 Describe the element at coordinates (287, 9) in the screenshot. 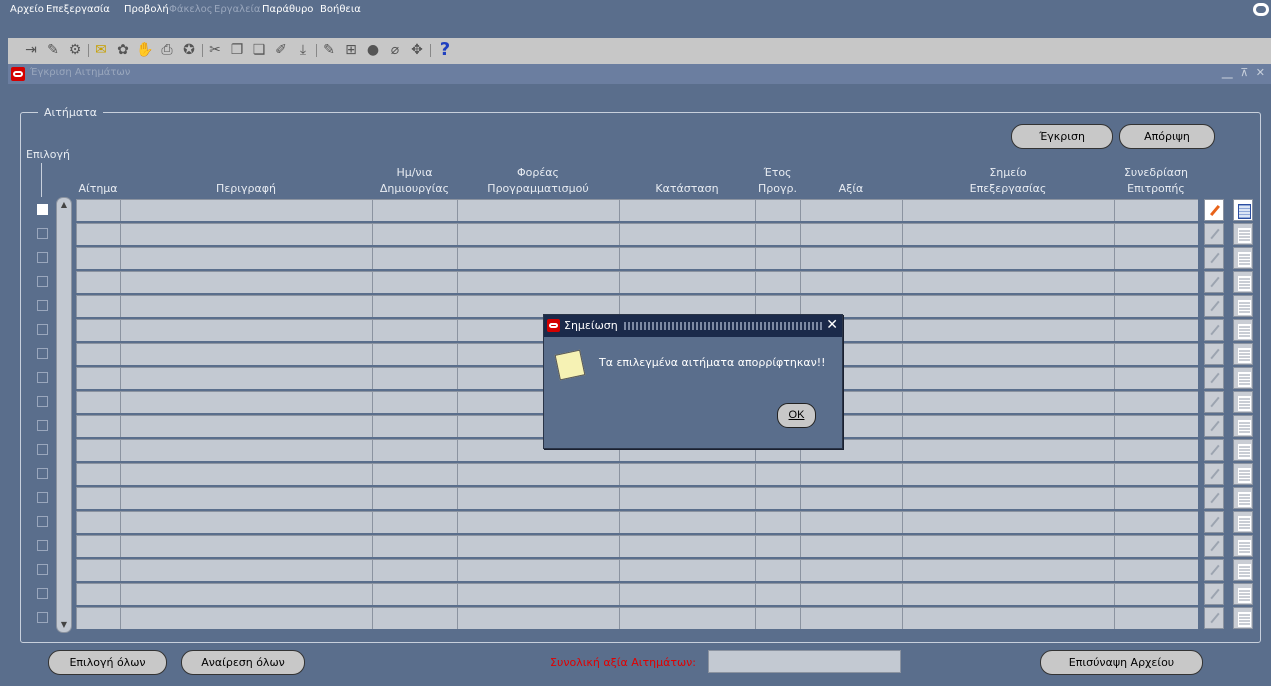

I see `menu-window: Παράθυρο` at that location.